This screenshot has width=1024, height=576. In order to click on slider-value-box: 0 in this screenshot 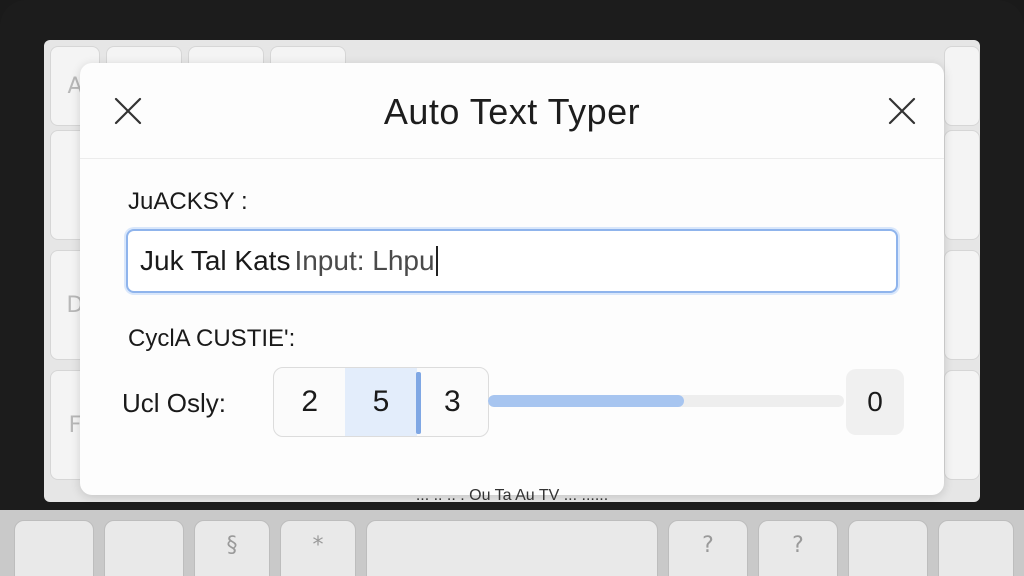, I will do `click(875, 402)`.